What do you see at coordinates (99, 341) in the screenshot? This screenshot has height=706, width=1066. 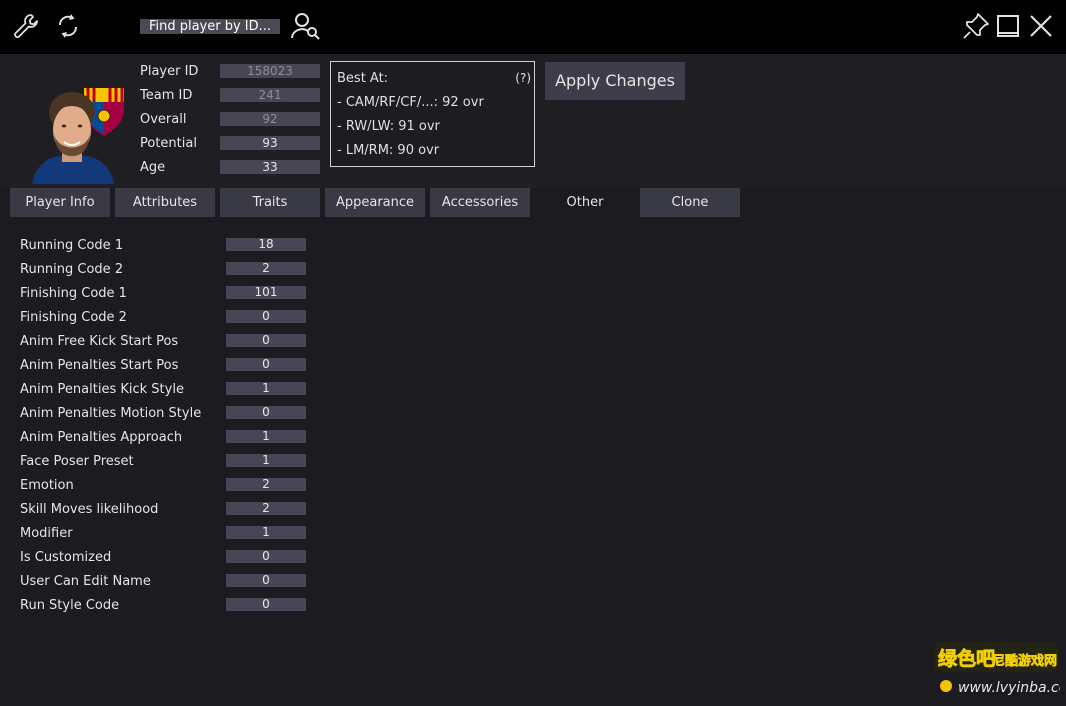 I see `anim-free-kick-start-pos-label: Anim Free Kick Start Pos` at bounding box center [99, 341].